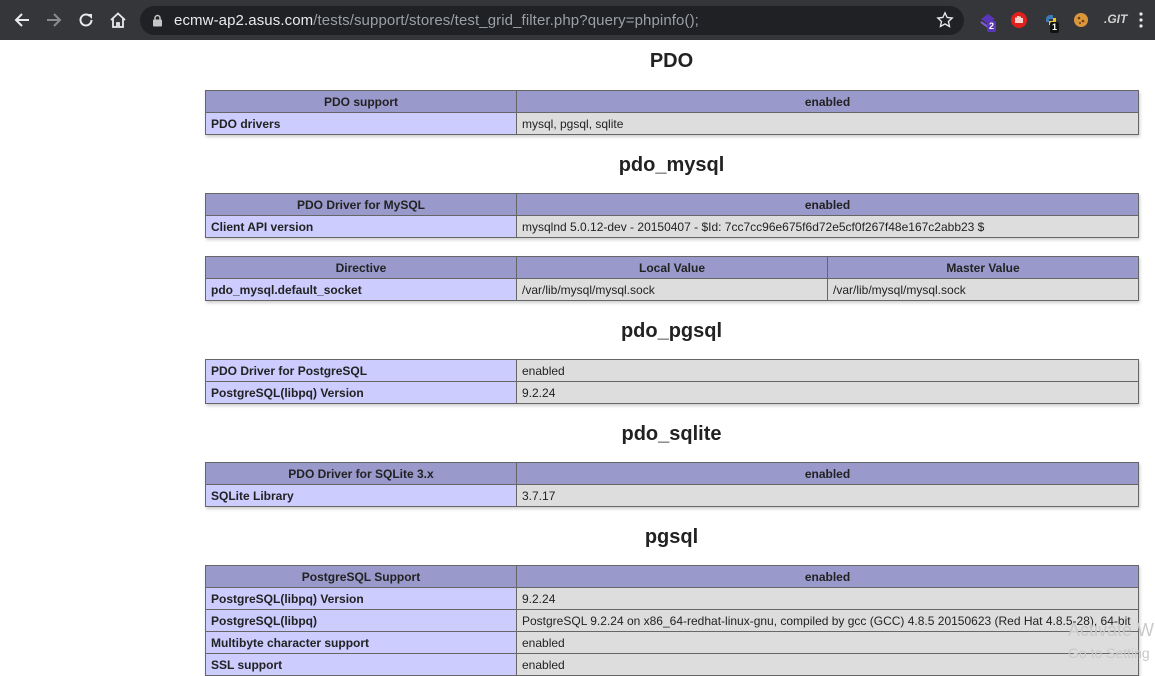 Image resolution: width=1155 pixels, height=676 pixels. What do you see at coordinates (671, 61) in the screenshot?
I see `section-heading-pdo: PDO` at bounding box center [671, 61].